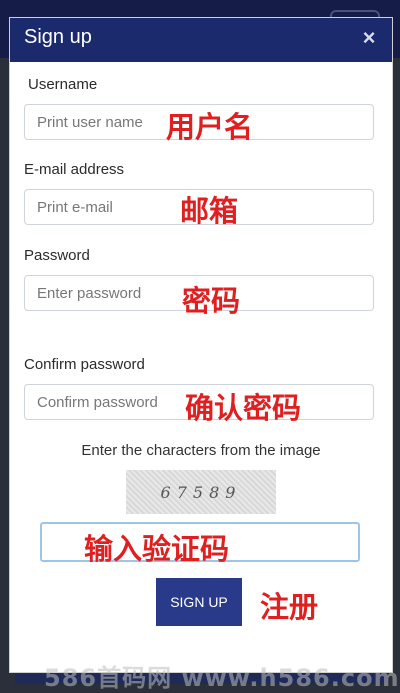  What do you see at coordinates (84, 364) in the screenshot?
I see `confirm-password-label: Confirm password` at bounding box center [84, 364].